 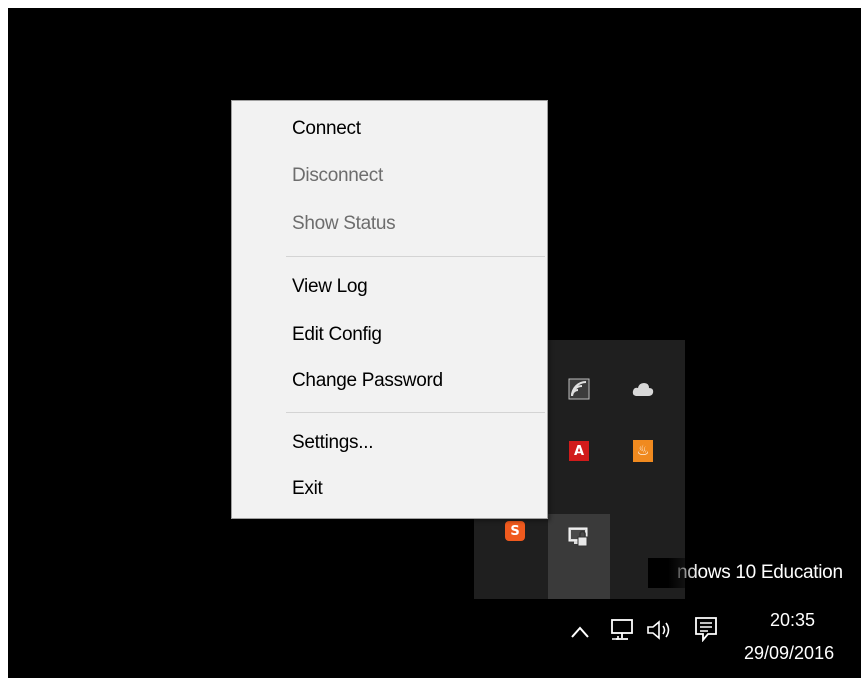 I want to click on notification-icon, so click(x=706, y=629).